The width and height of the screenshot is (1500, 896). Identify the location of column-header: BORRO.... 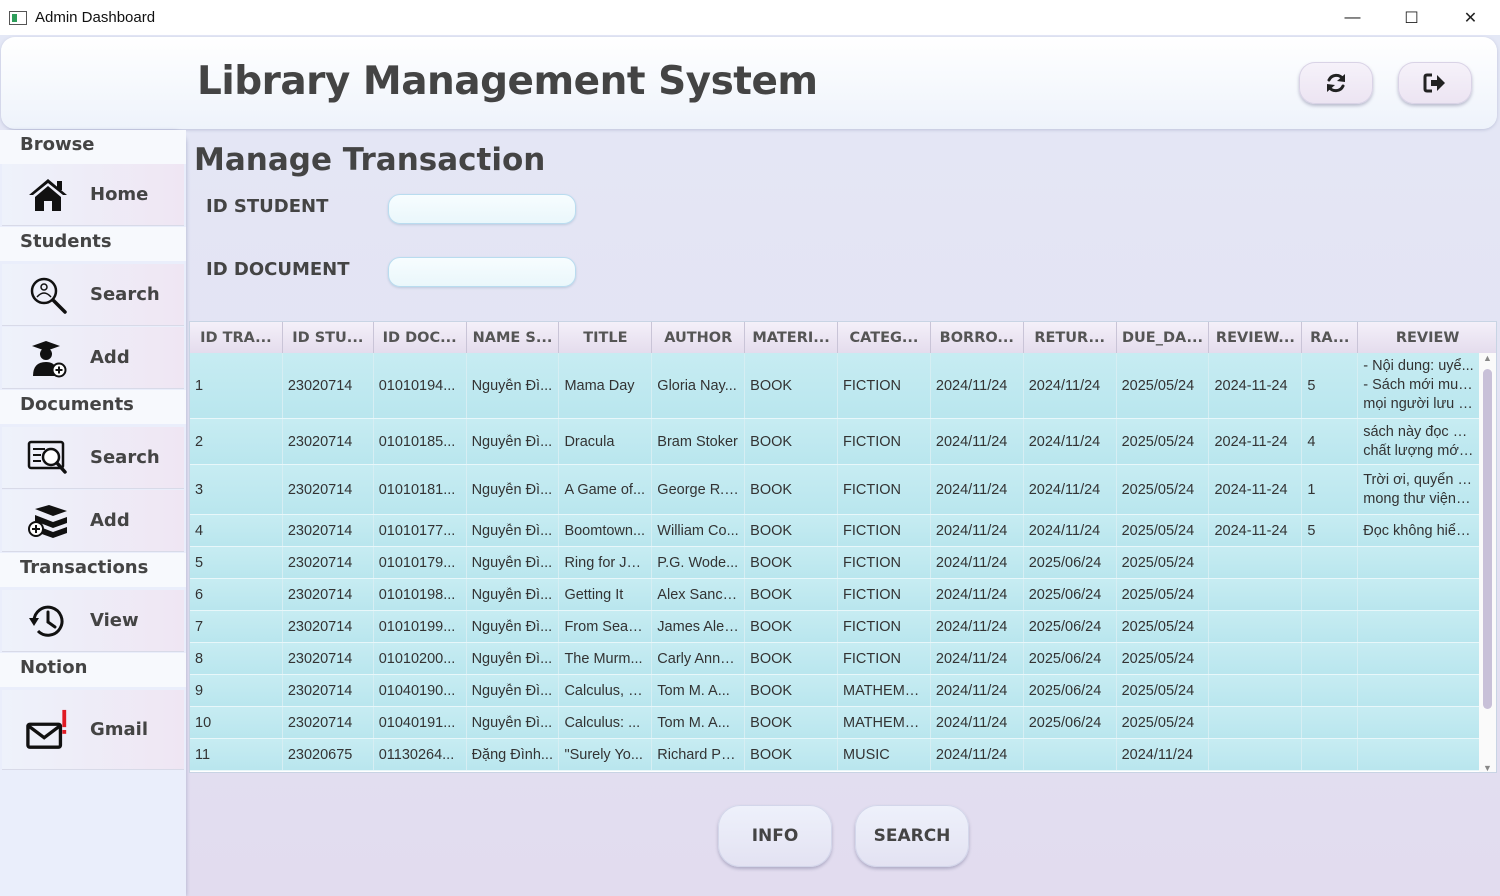
(977, 337).